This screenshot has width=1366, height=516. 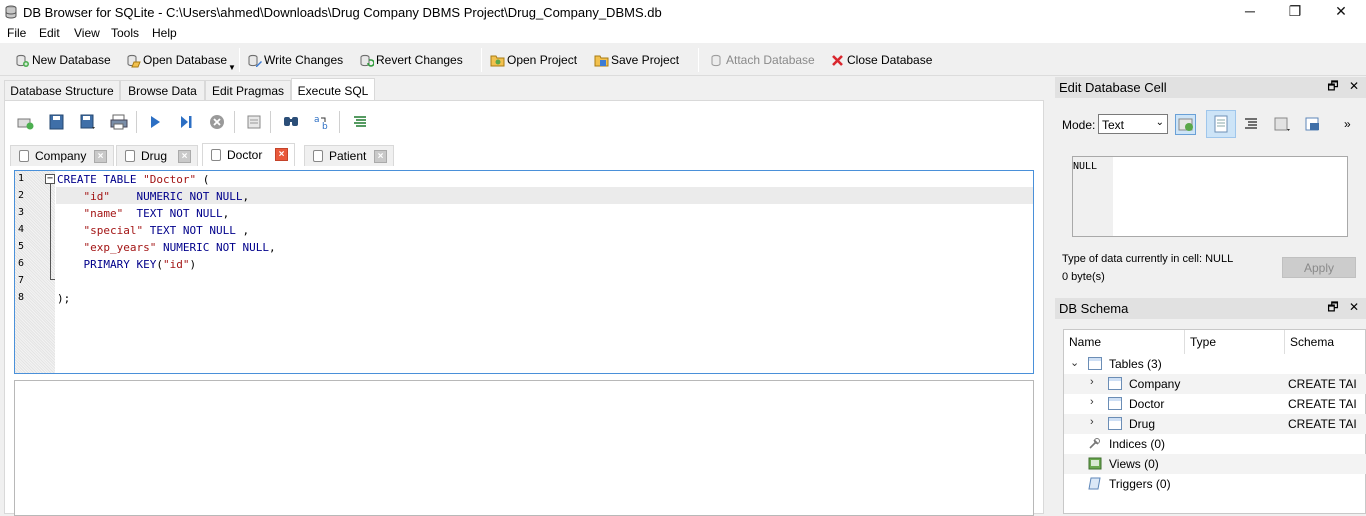 I want to click on tree-row-table: › Doctor CREATE TAI, so click(x=1215, y=404).